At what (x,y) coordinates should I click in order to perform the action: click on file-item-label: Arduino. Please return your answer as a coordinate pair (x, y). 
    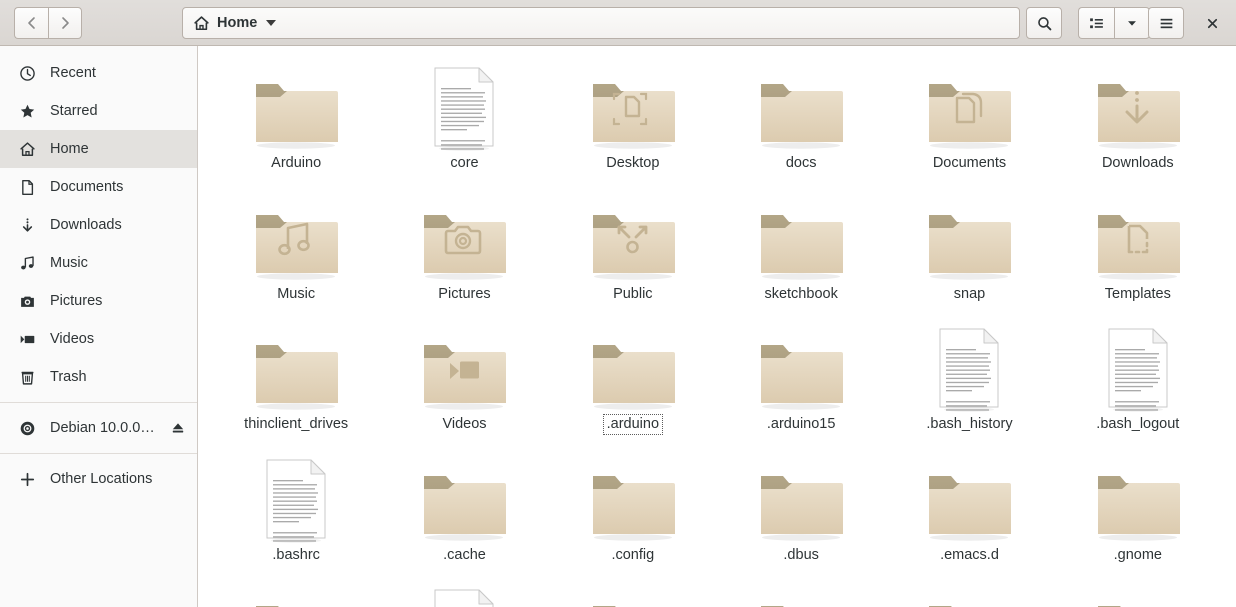
    Looking at the image, I should click on (296, 163).